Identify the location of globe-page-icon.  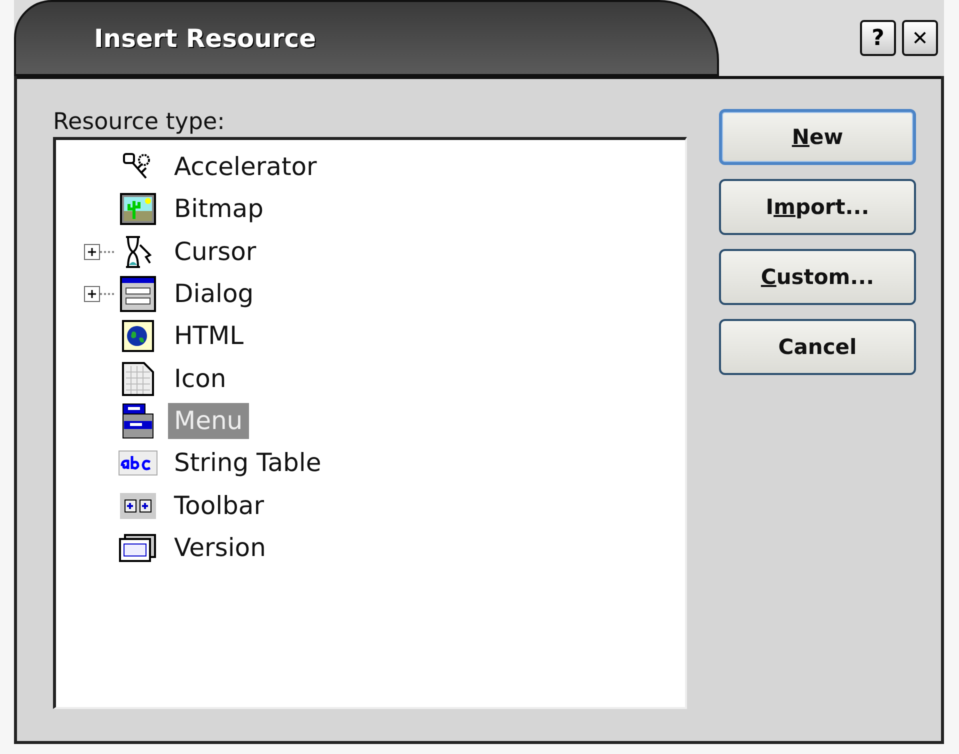
(138, 336).